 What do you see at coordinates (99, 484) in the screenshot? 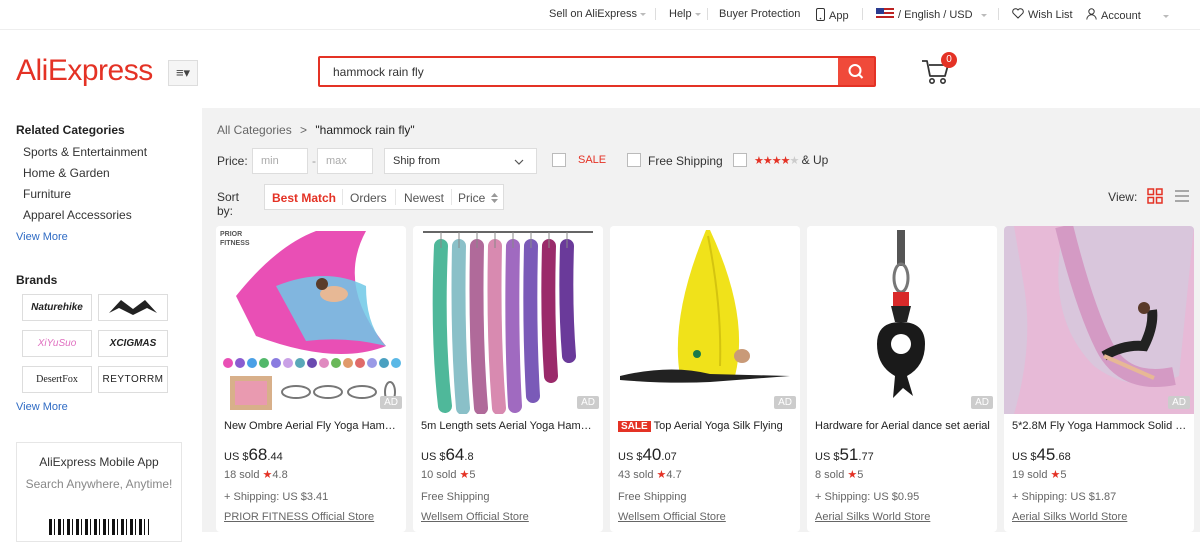
I see `app-promo-subtitle: Search Anywhere, Anytime!` at bounding box center [99, 484].